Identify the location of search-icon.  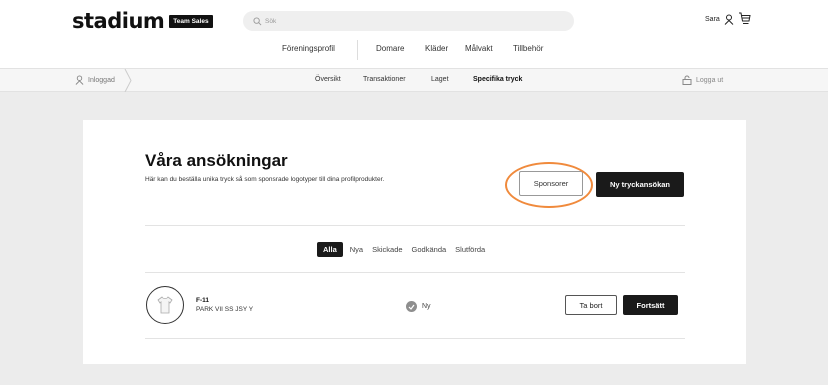
(257, 20).